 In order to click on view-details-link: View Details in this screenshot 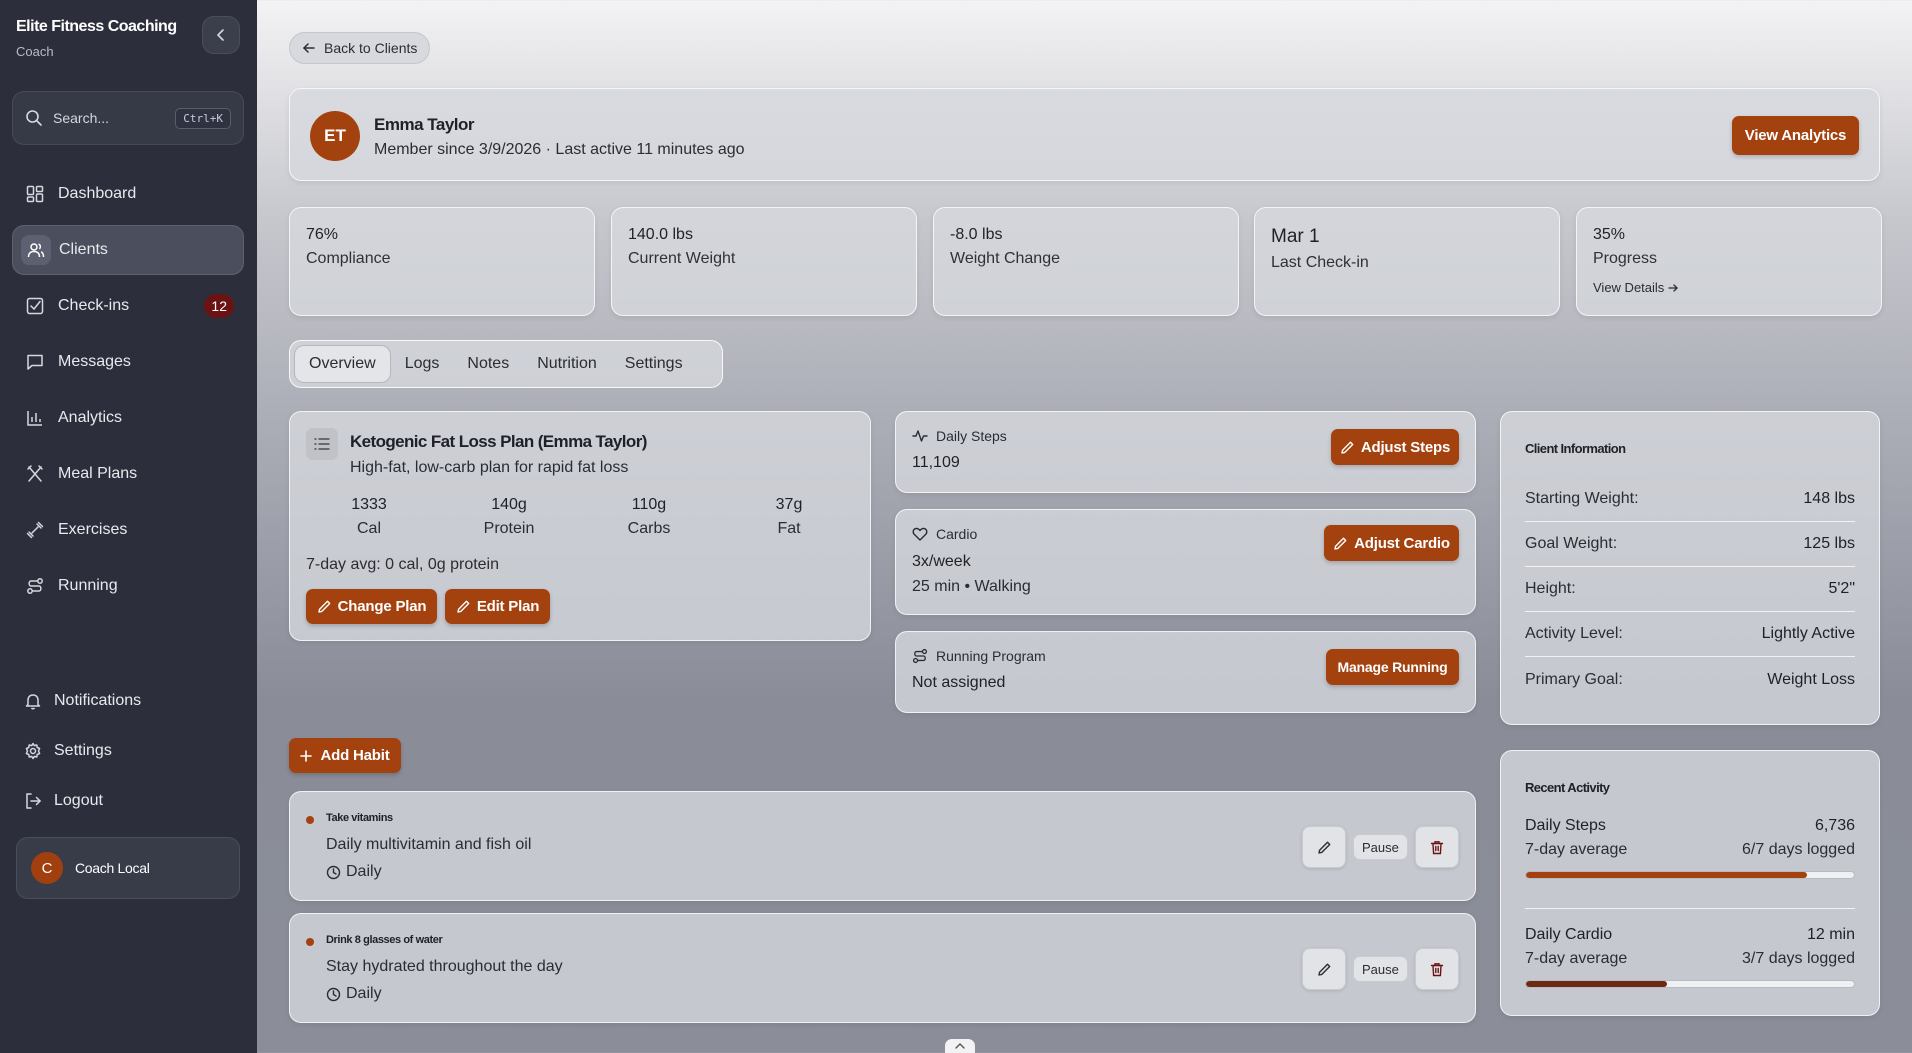, I will do `click(1636, 287)`.